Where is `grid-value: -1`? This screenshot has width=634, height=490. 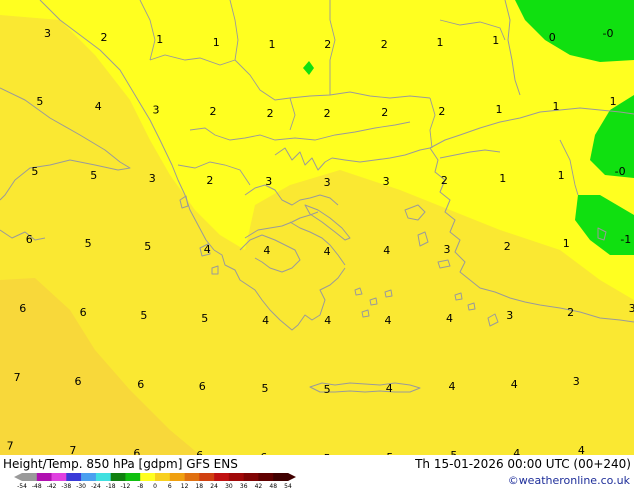 grid-value: -1 is located at coordinates (625, 239).